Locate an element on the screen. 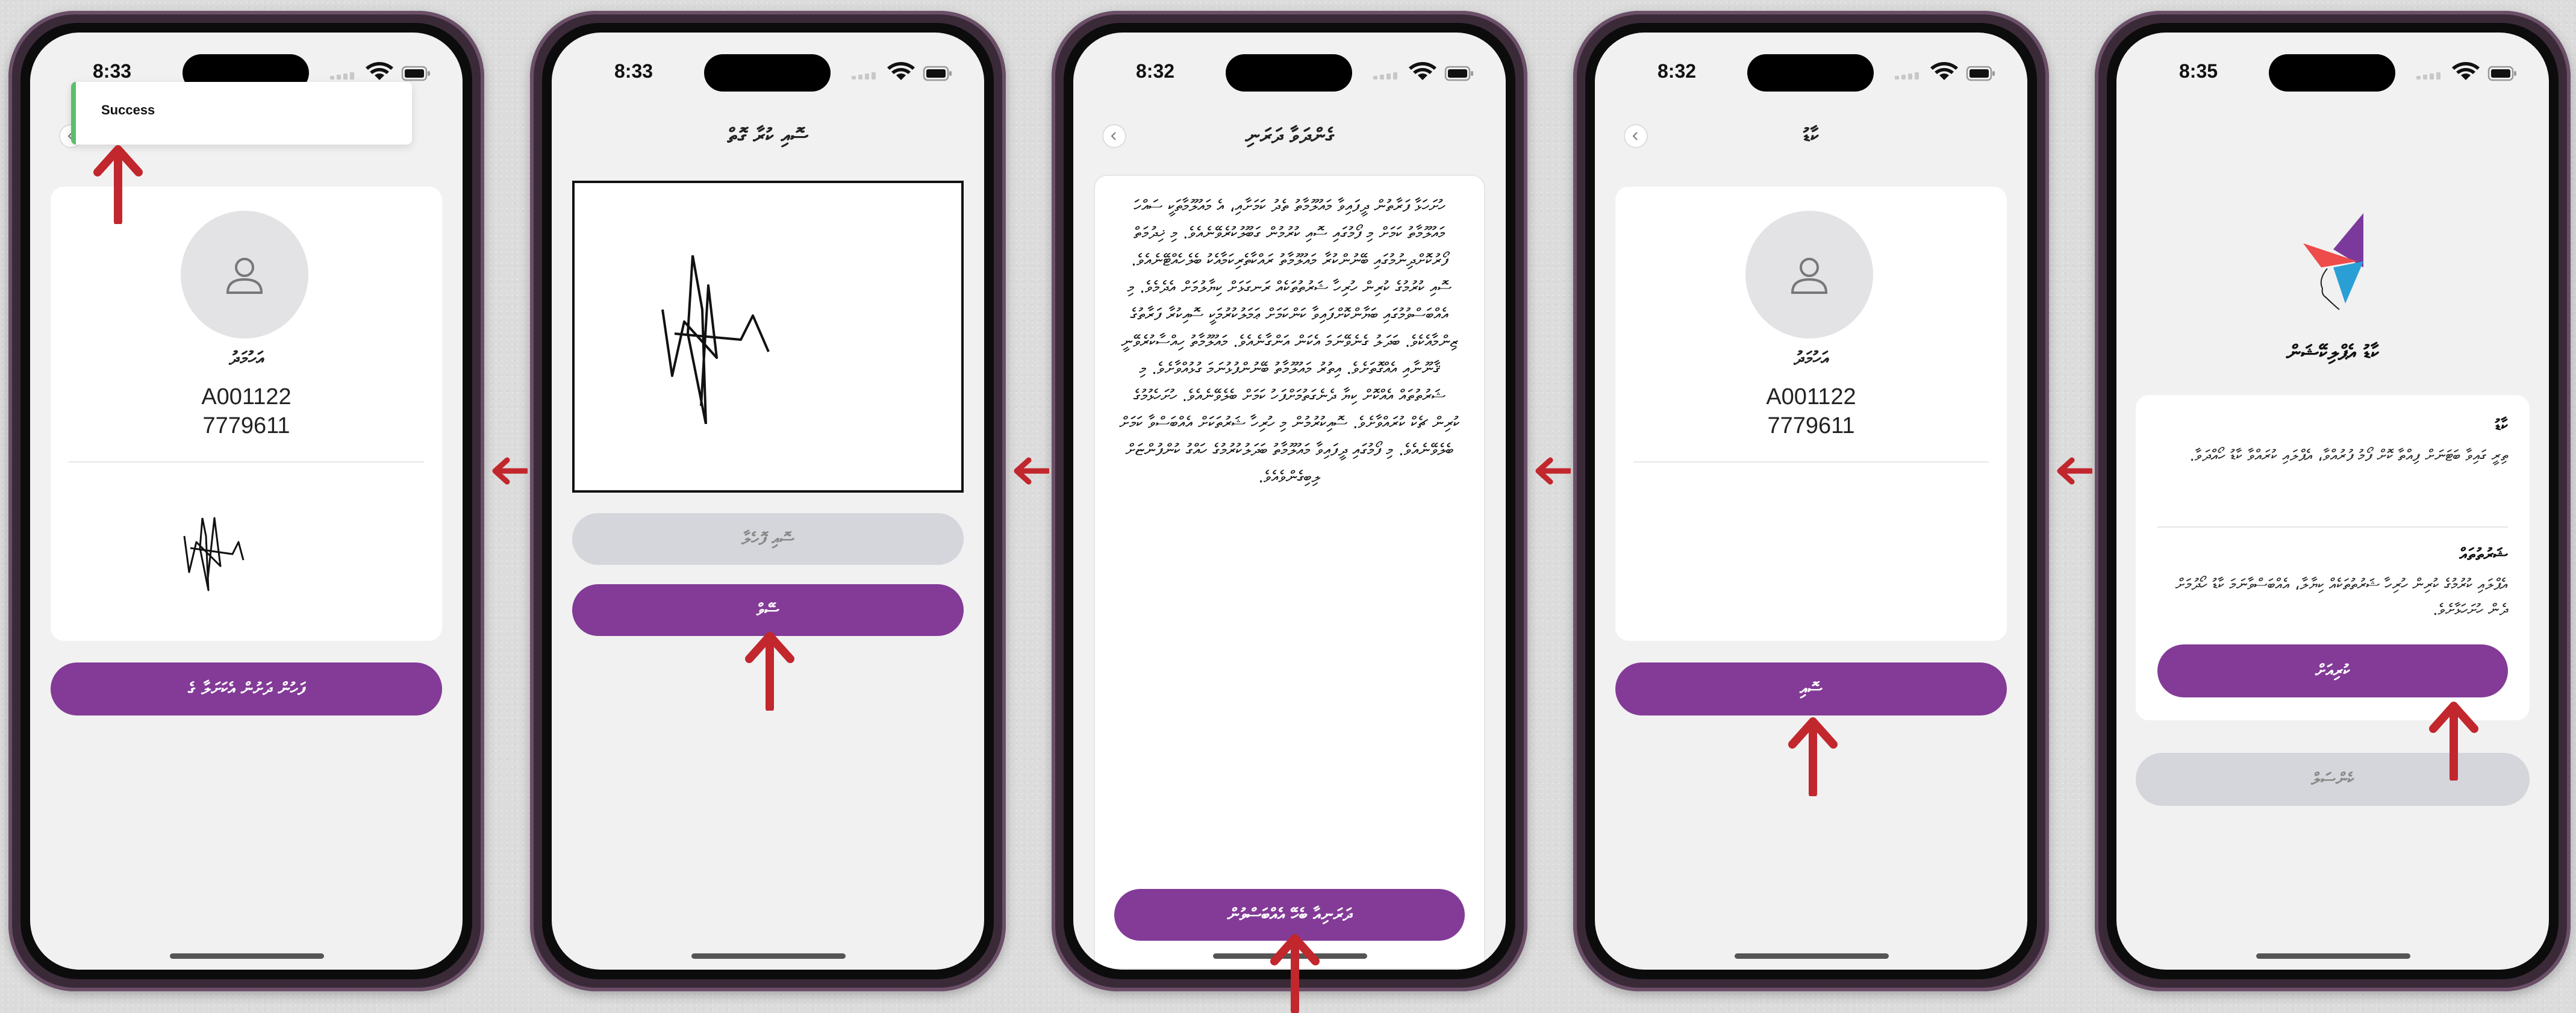  signature-canvas is located at coordinates (768, 337).